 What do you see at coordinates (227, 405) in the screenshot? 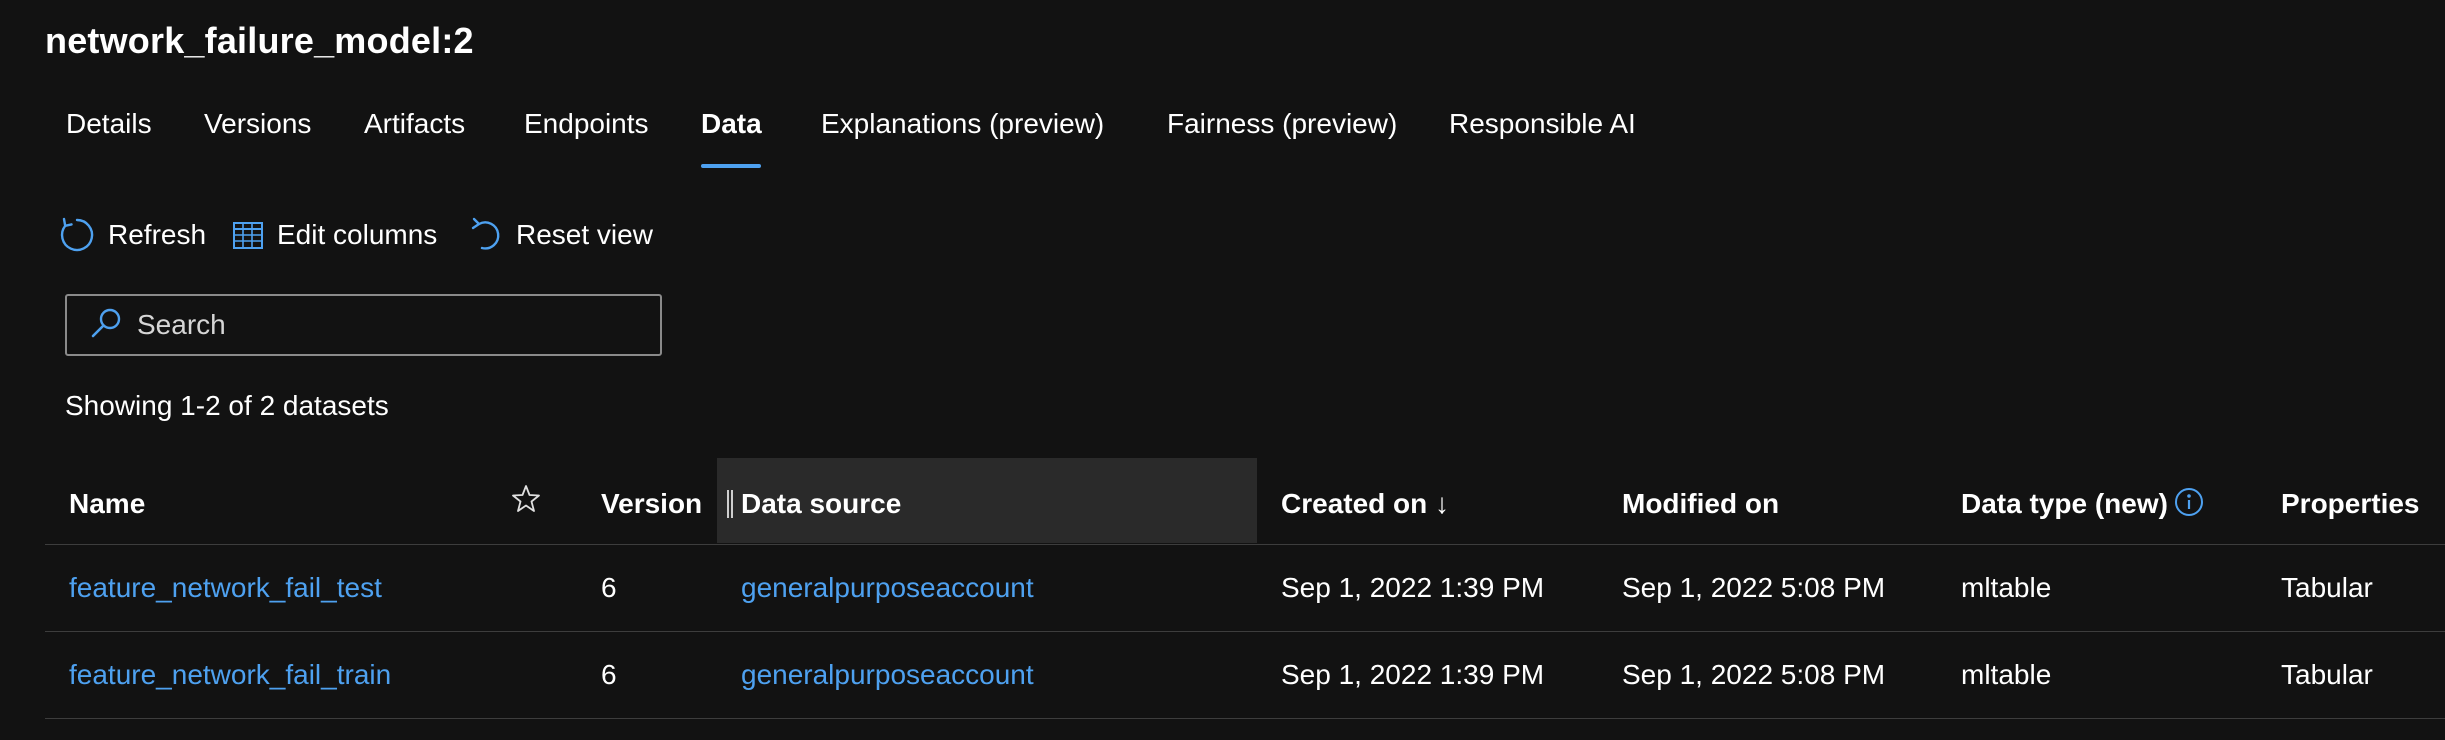
I see `results-count: Showing 1-2 of 2 datasets` at bounding box center [227, 405].